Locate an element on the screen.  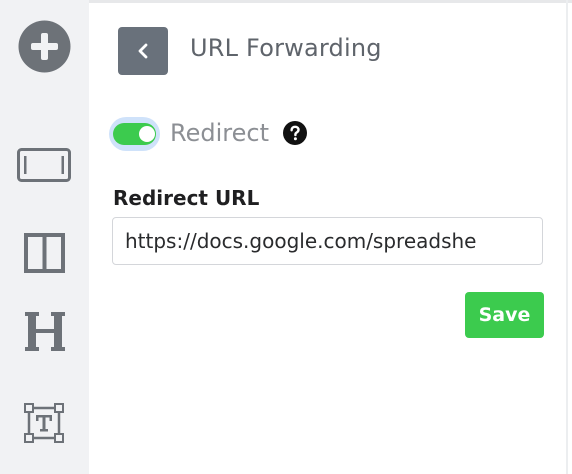
redirect-toggle is located at coordinates (134, 134).